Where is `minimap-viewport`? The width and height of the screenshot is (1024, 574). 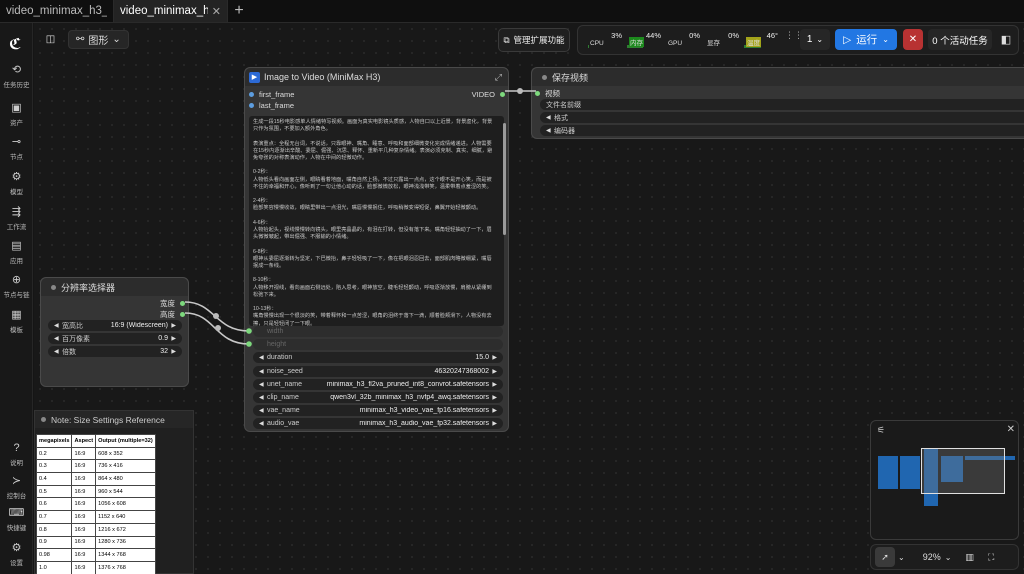
minimap-viewport is located at coordinates (963, 471).